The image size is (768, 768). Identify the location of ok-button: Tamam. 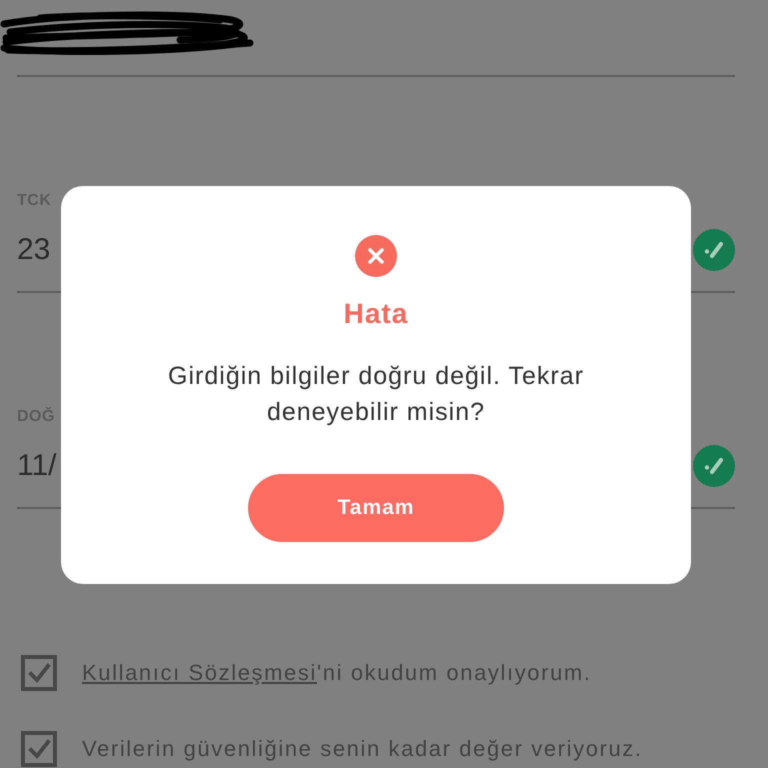
(376, 508).